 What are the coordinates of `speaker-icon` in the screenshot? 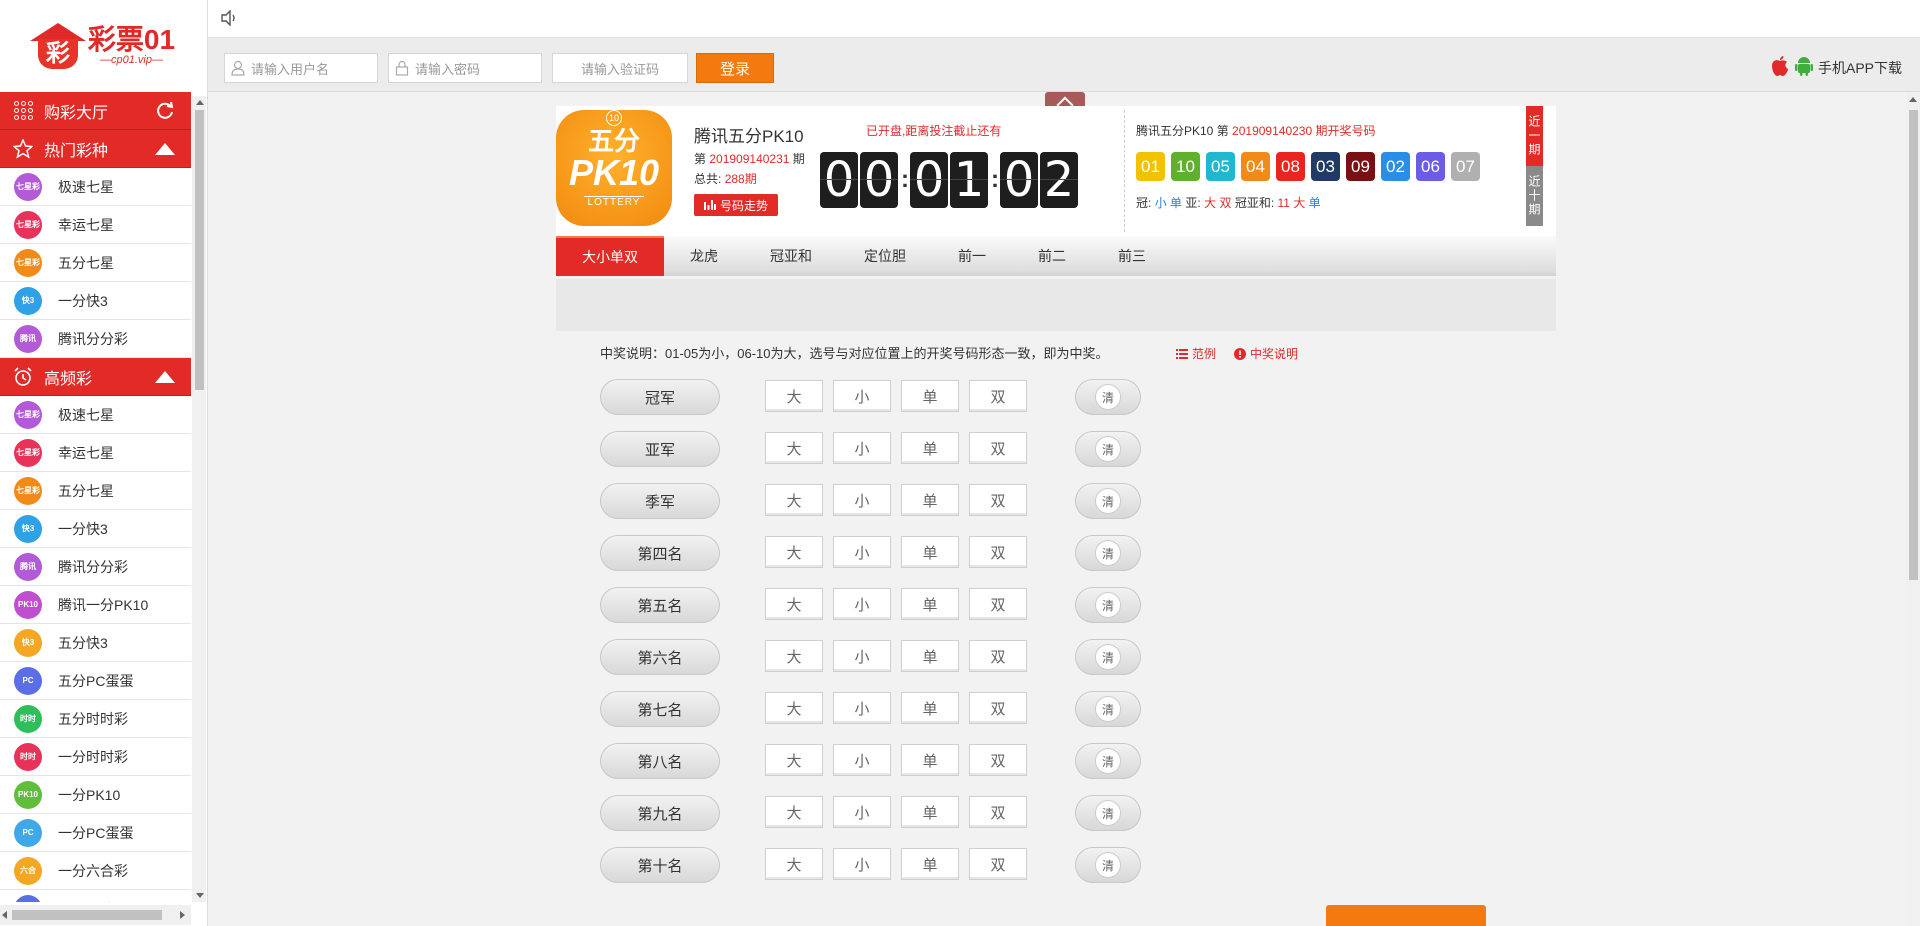 It's located at (229, 19).